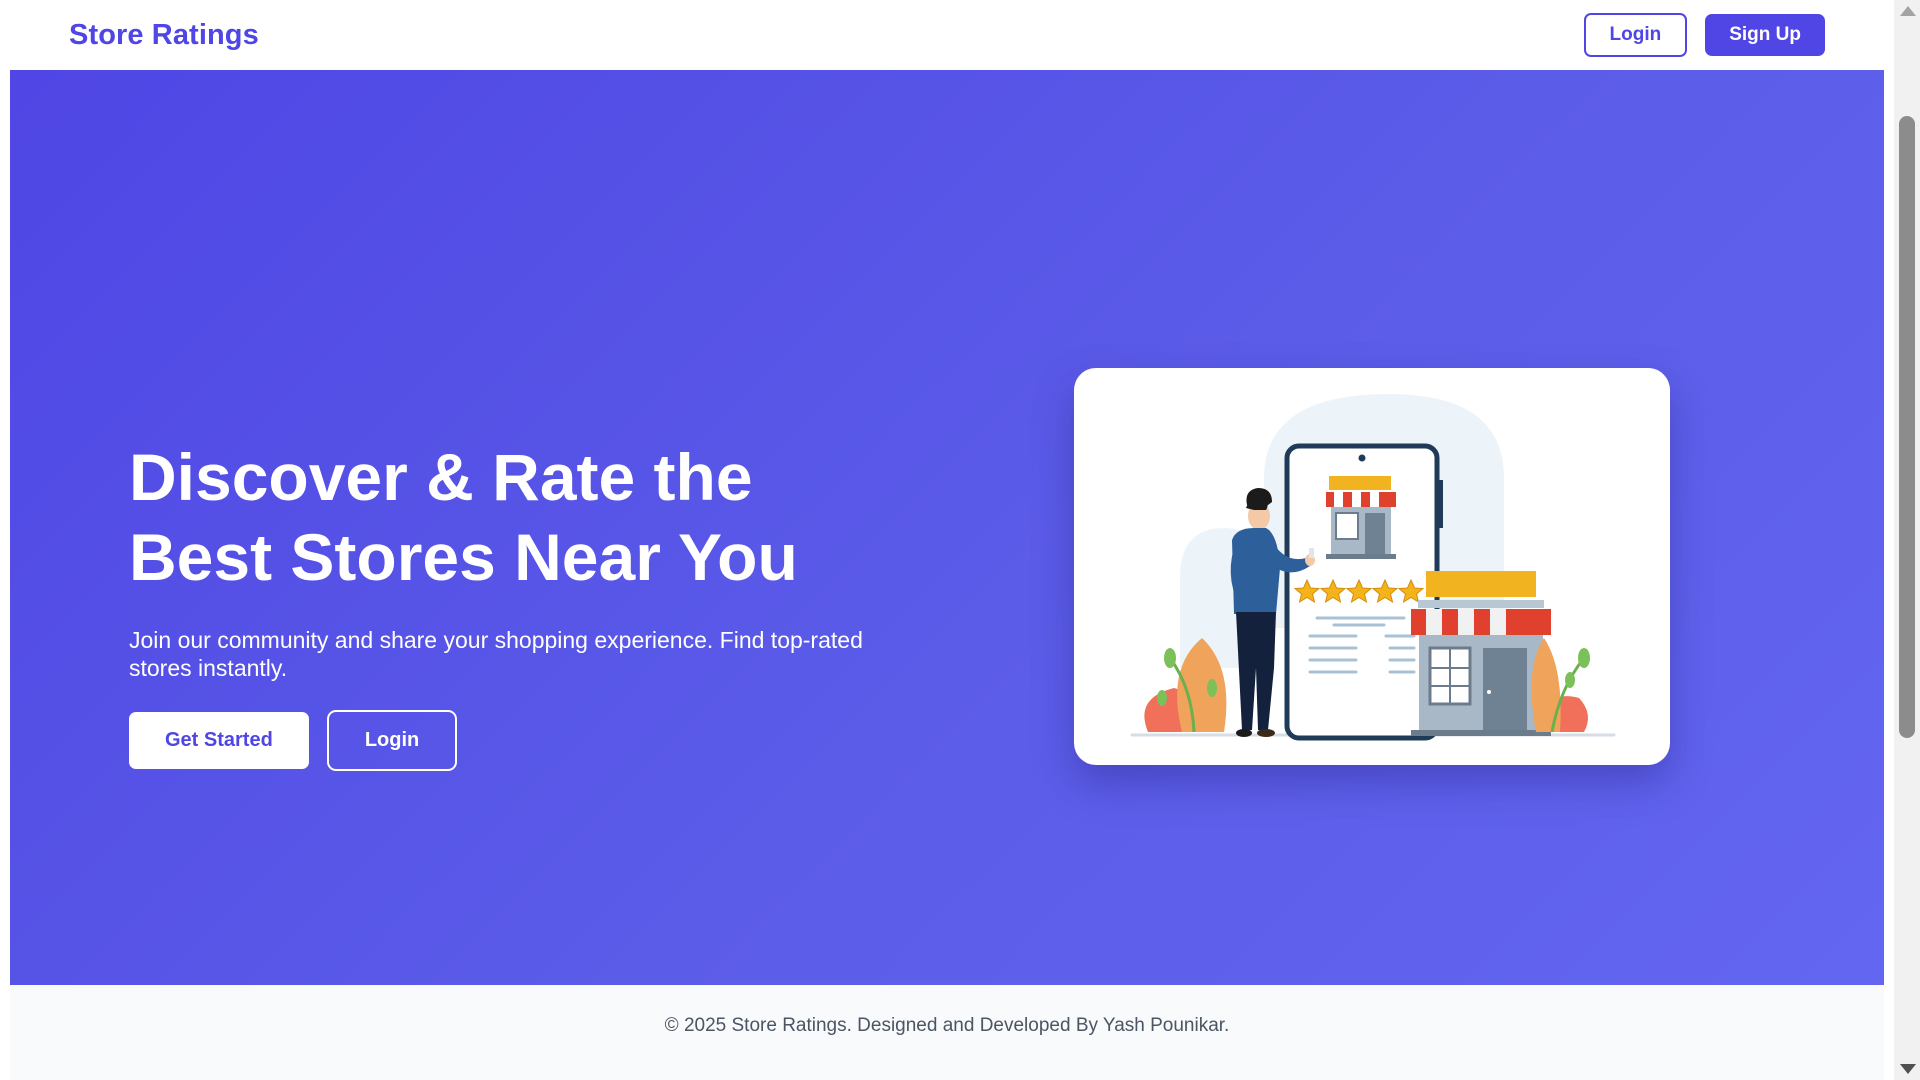 This screenshot has width=1920, height=1080. What do you see at coordinates (1907, 427) in the screenshot?
I see `scrollbar-thumb` at bounding box center [1907, 427].